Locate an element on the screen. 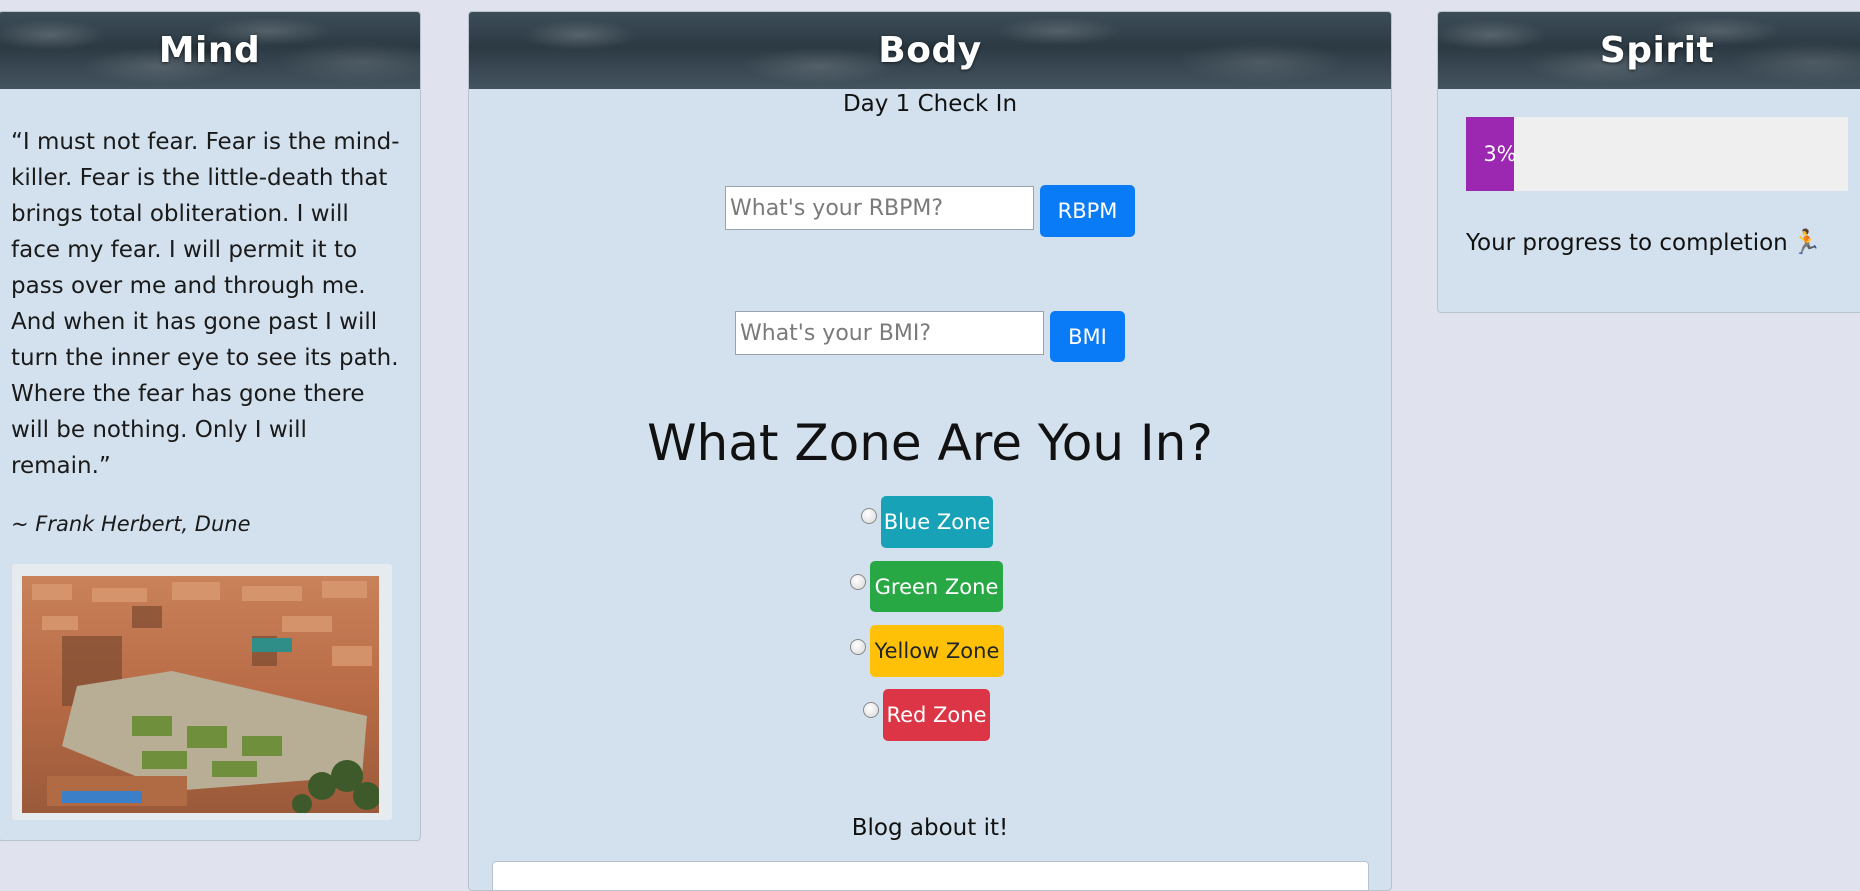 Image resolution: width=1860 pixels, height=891 pixels. progress-fill: 3% is located at coordinates (1491, 154).